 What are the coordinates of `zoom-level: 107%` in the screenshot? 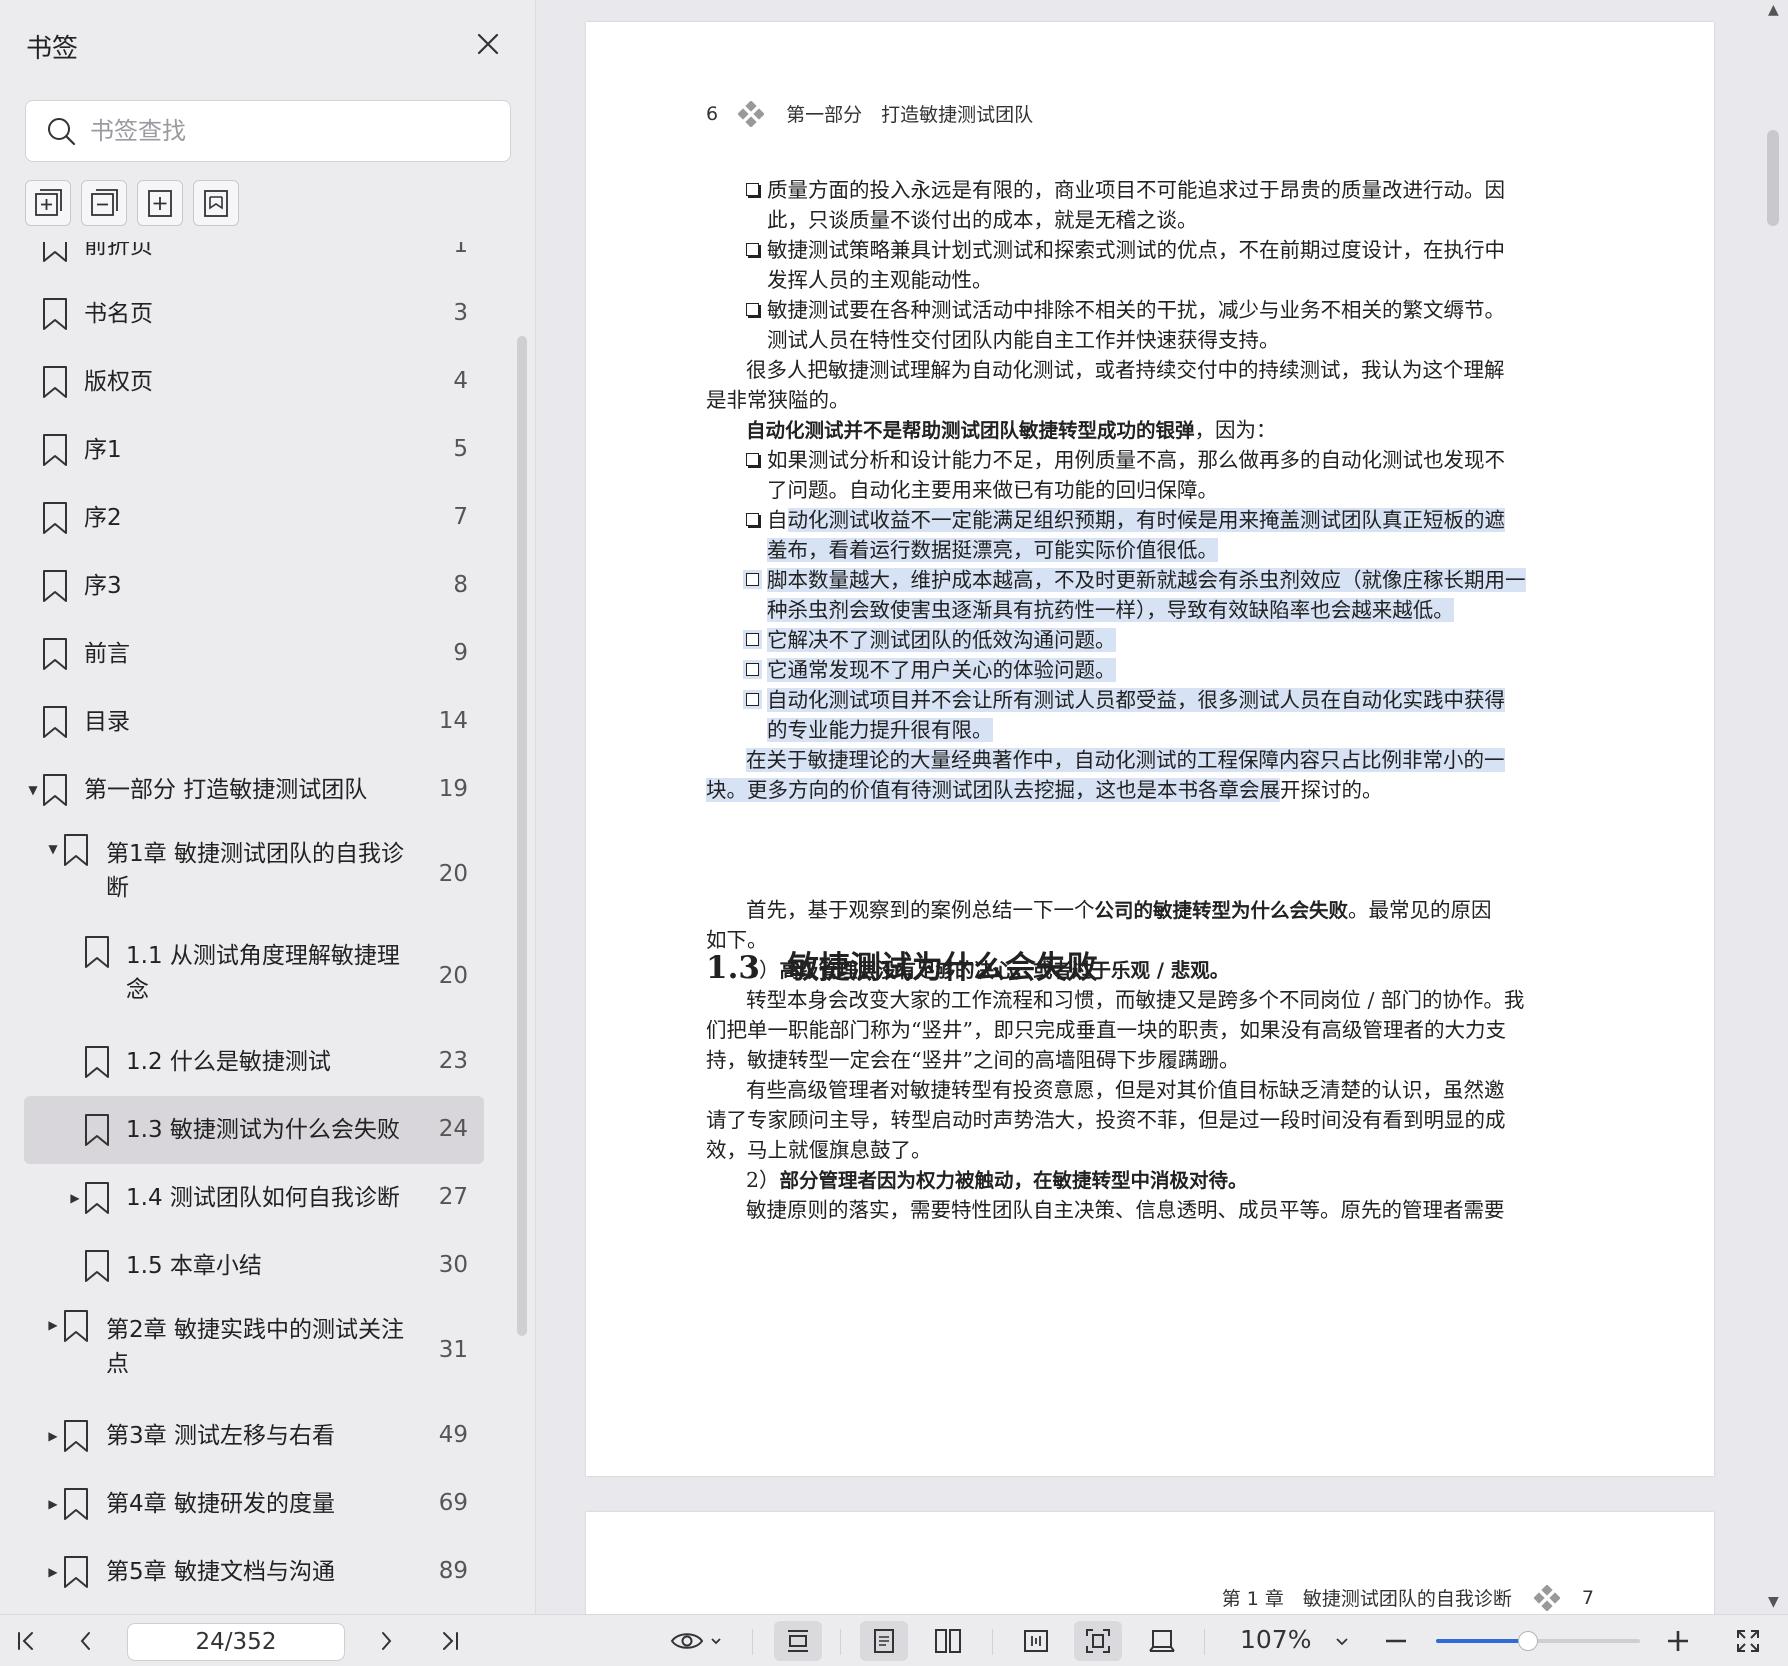 It's located at (1275, 1639).